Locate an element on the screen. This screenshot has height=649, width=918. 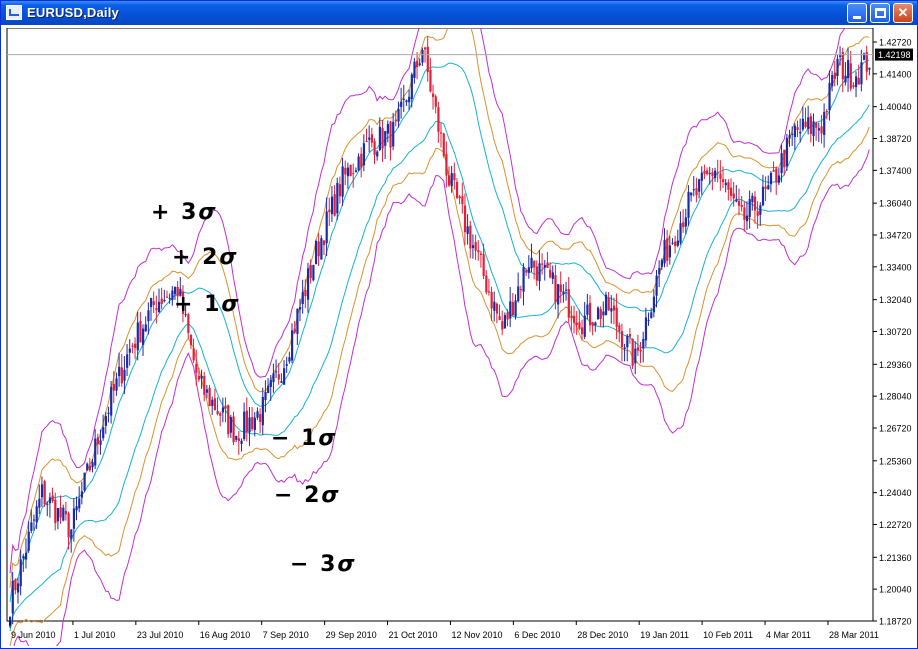
y-tick-label: 1.26720 is located at coordinates (895, 429).